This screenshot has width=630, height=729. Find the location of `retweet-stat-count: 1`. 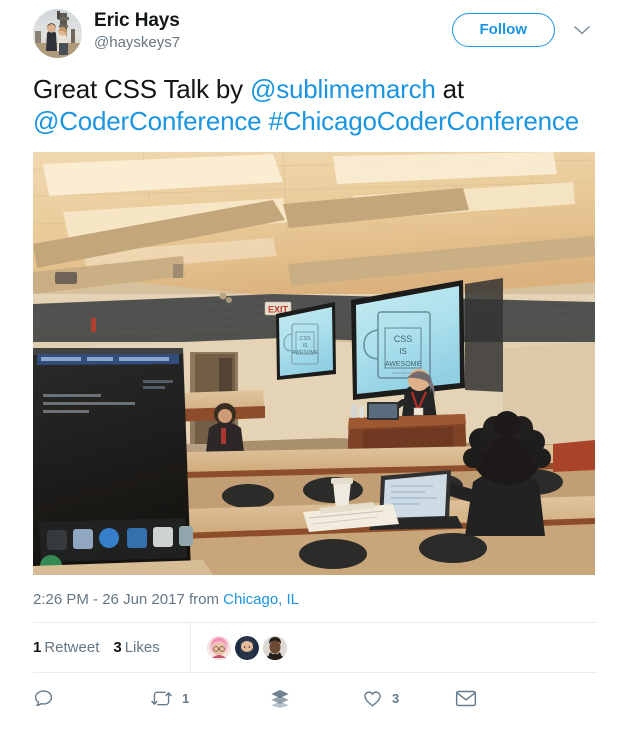

retweet-stat-count: 1 is located at coordinates (37, 647).